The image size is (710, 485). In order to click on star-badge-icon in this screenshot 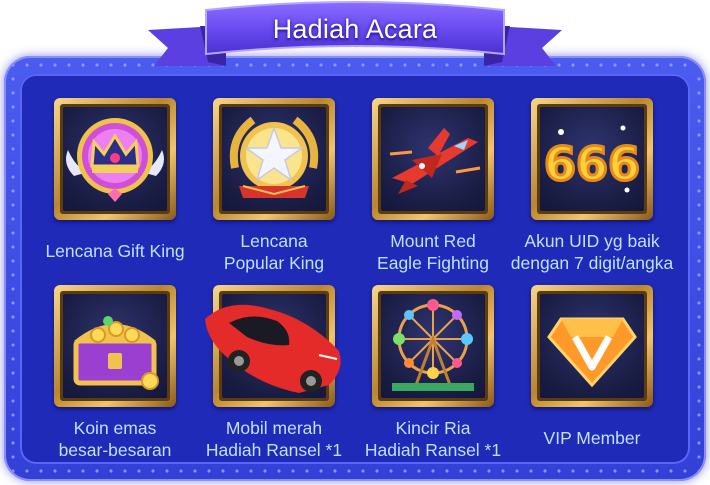, I will do `click(274, 157)`.